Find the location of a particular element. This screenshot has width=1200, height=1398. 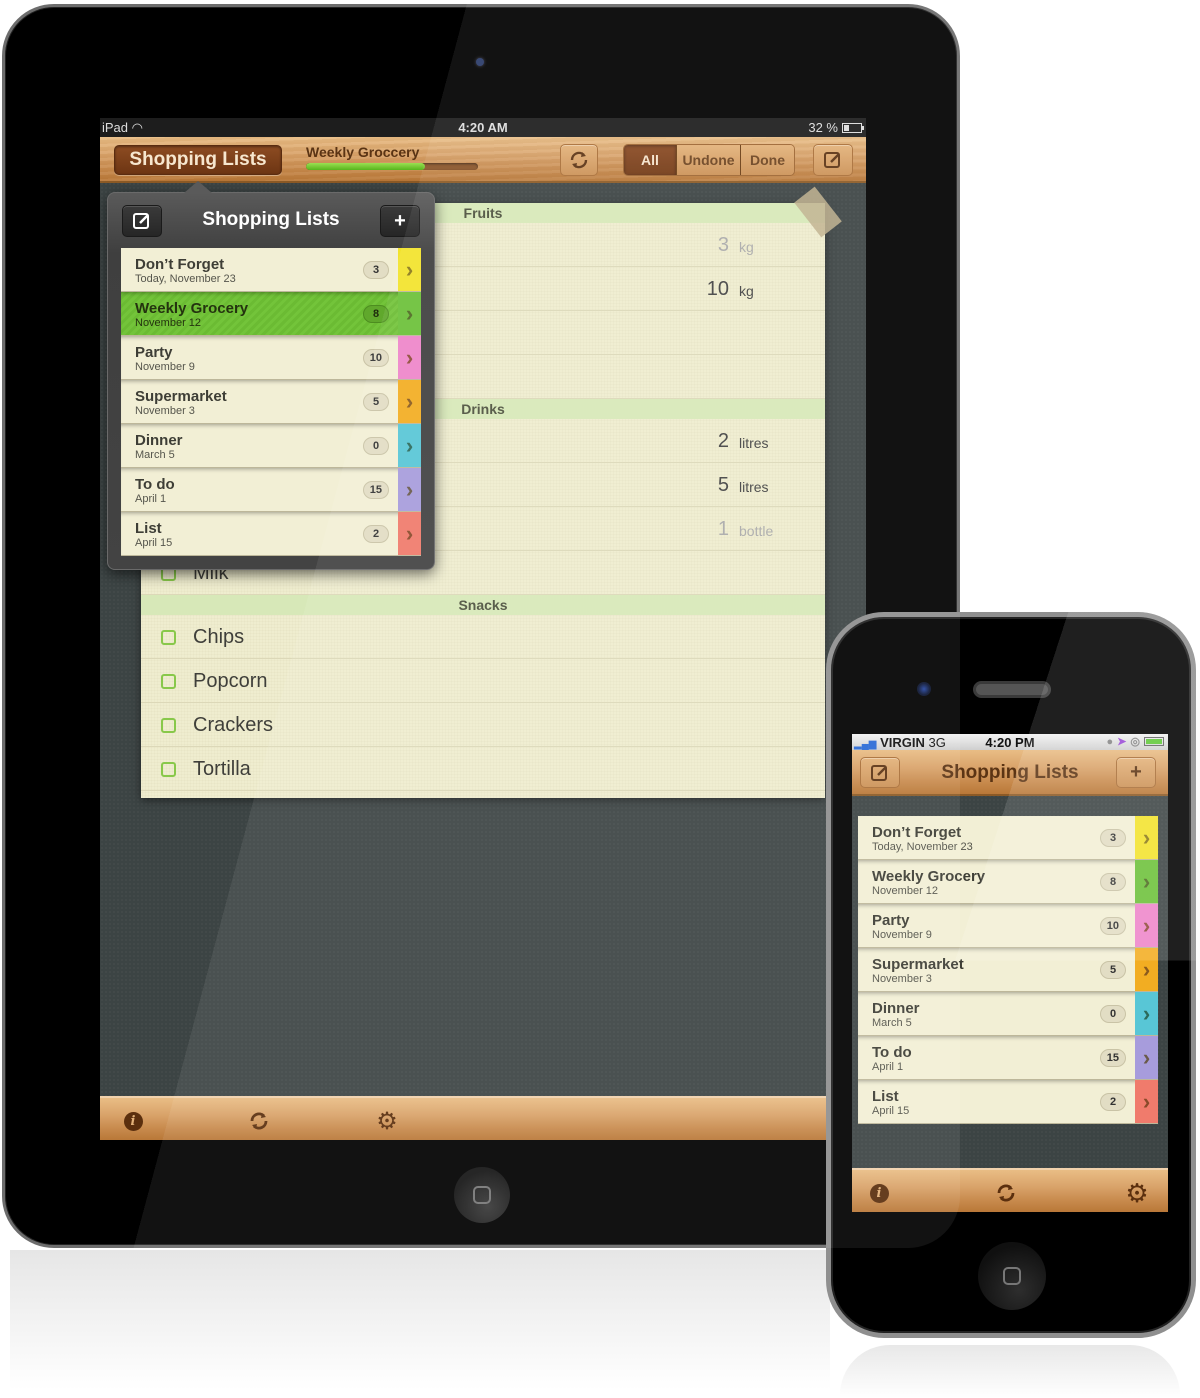

popover-arrow is located at coordinates (198, 187).